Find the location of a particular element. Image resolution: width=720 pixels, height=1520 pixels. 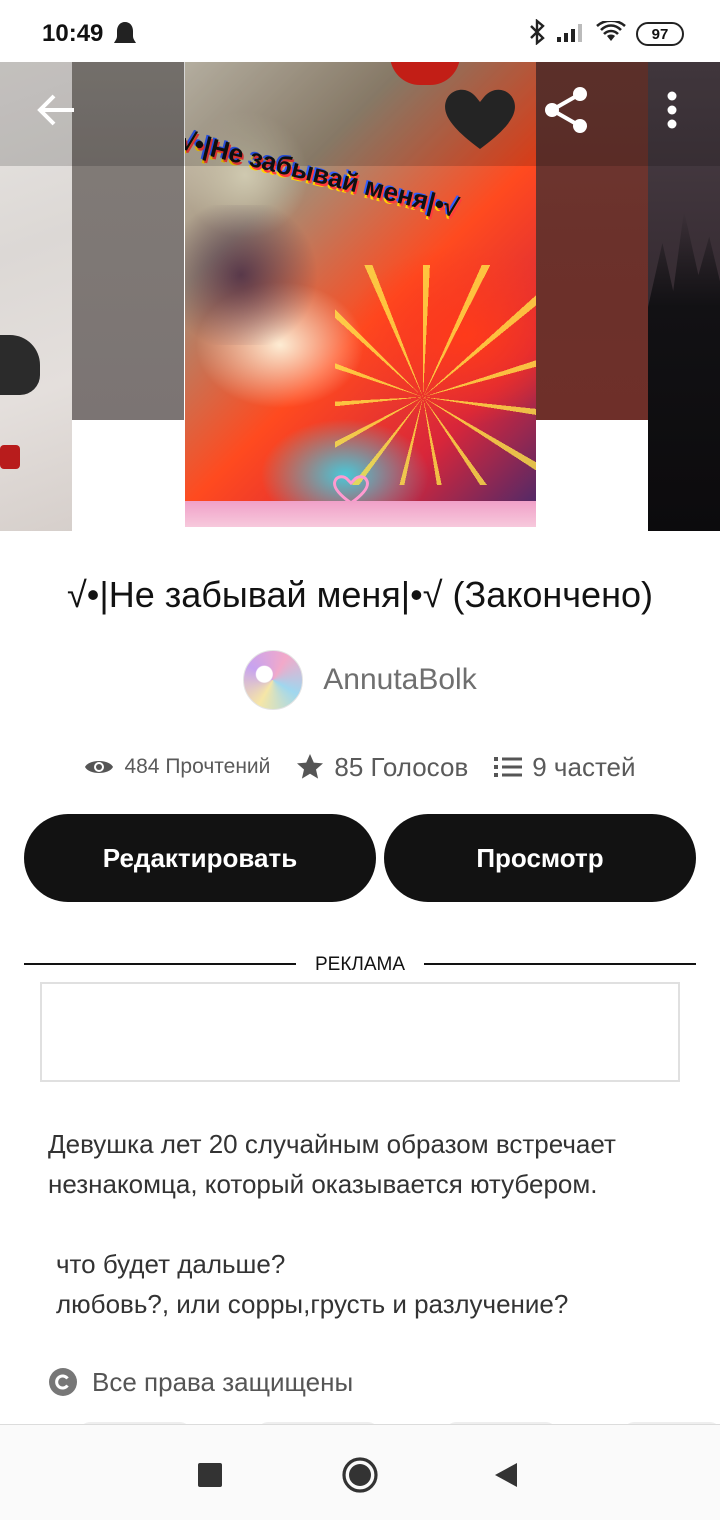

ghost-icon is located at coordinates (125, 34).